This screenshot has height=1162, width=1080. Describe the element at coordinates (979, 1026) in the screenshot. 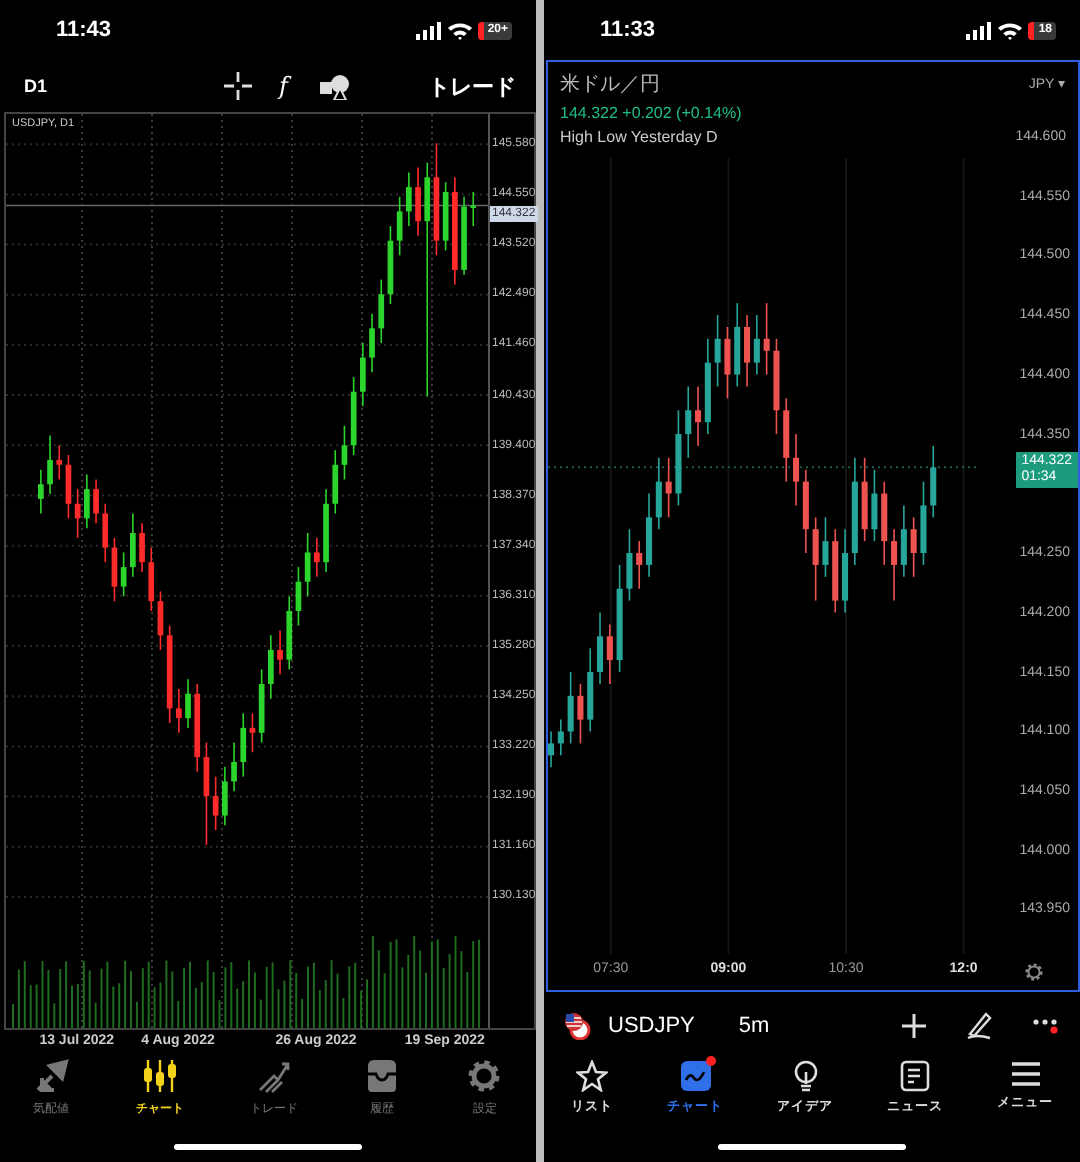

I see `pen-icon` at that location.